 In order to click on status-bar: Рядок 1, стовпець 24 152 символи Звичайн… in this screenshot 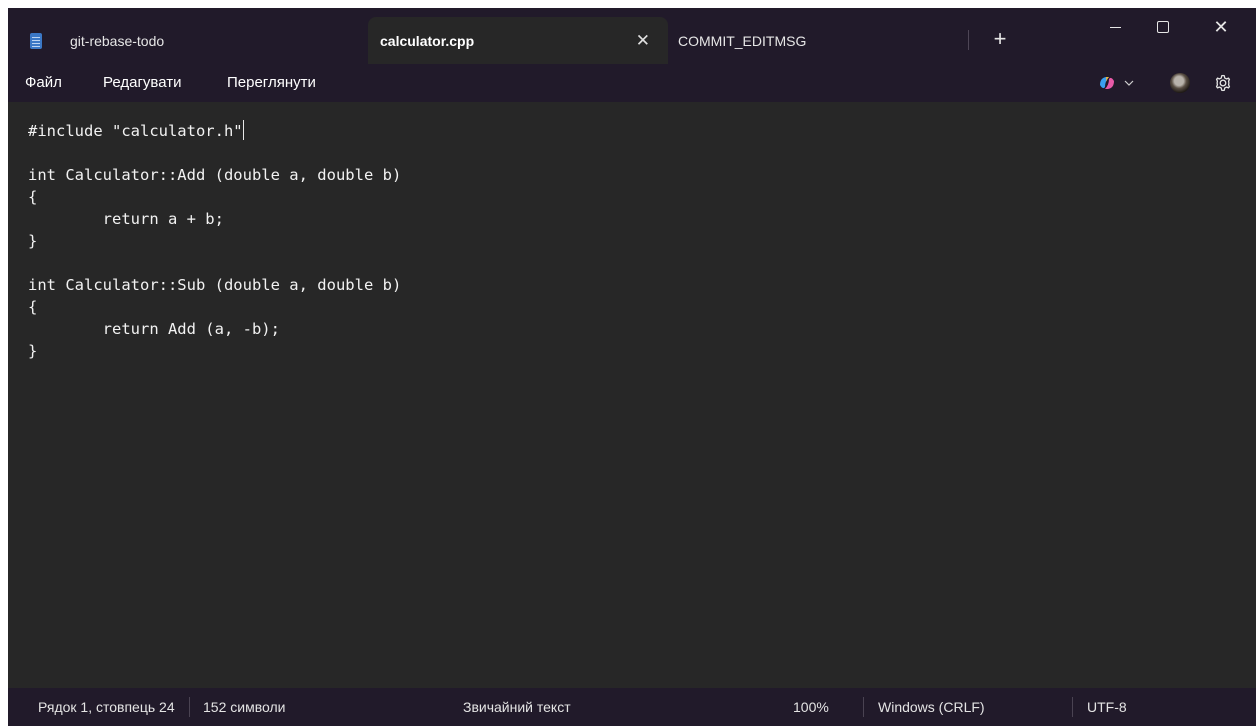, I will do `click(632, 707)`.